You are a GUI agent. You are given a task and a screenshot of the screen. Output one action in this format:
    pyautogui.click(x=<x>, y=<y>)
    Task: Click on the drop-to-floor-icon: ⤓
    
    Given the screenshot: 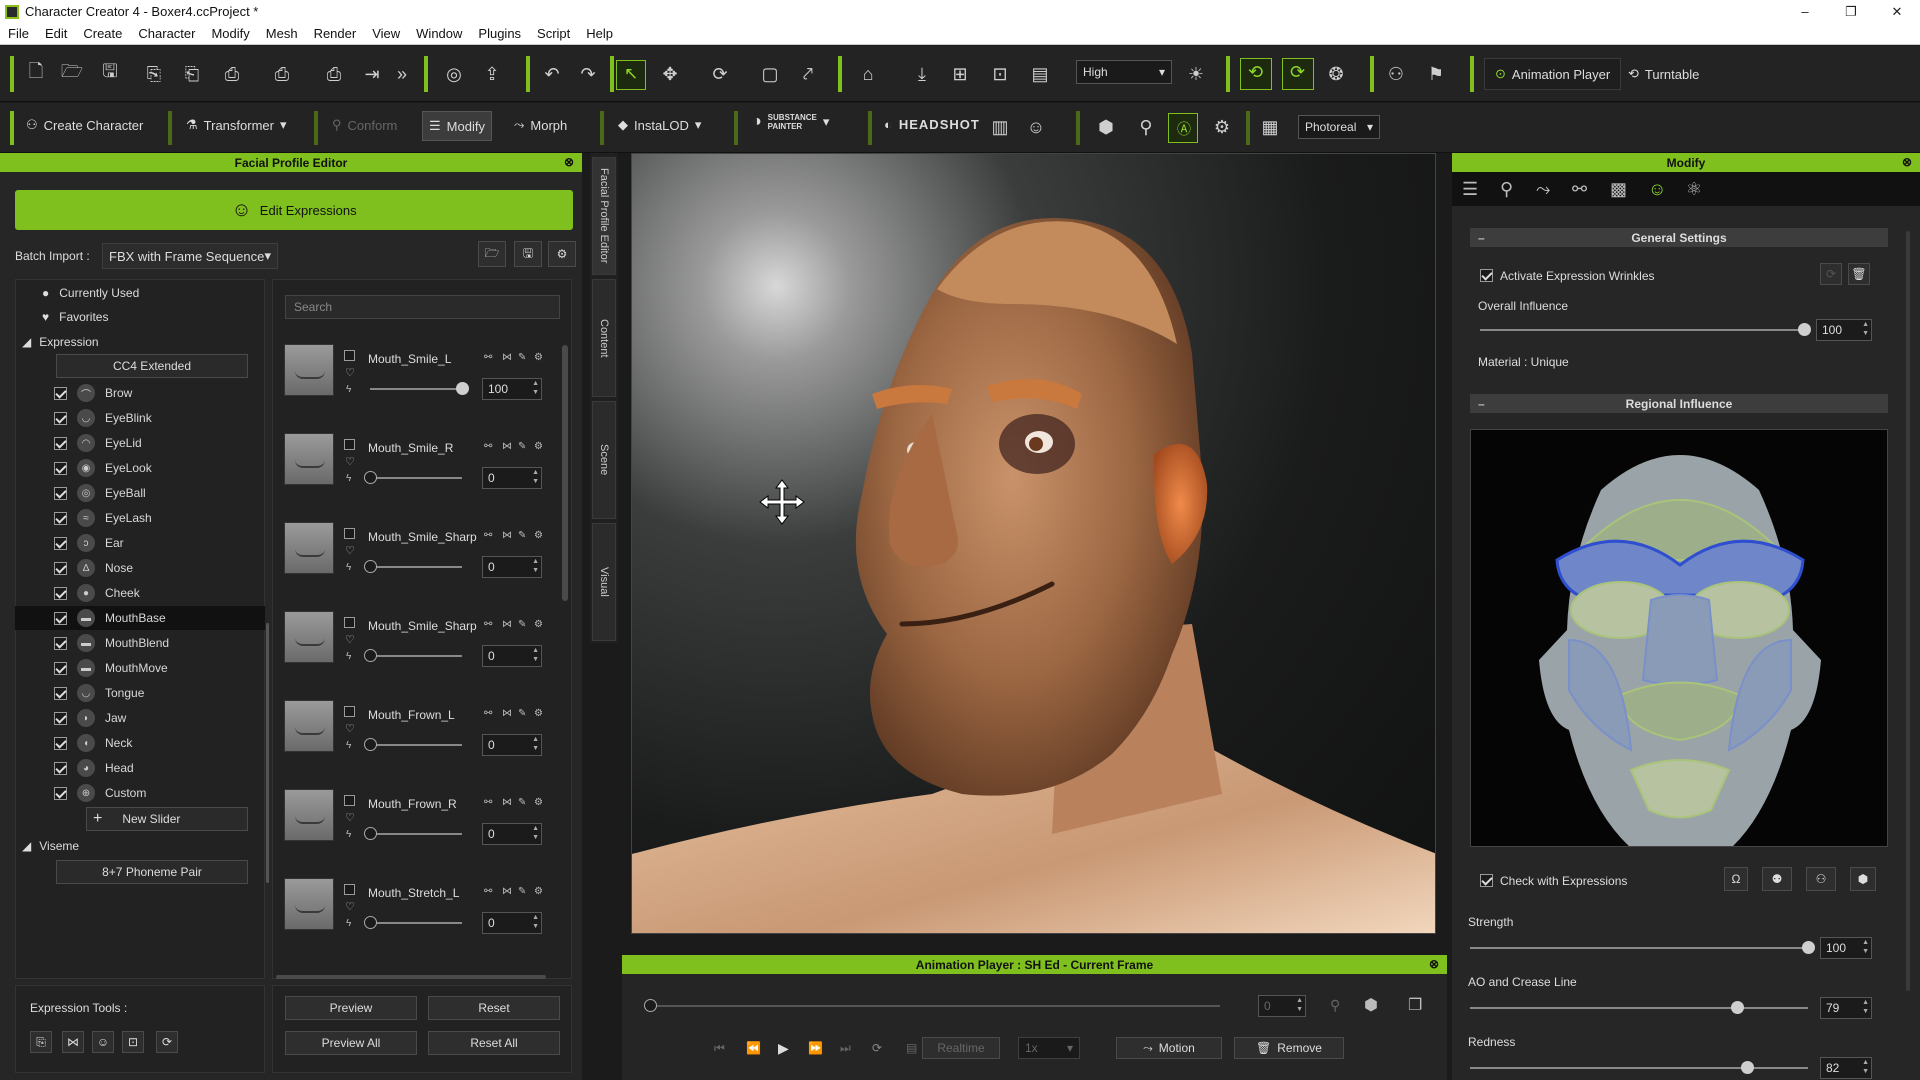 What is the action you would take?
    pyautogui.click(x=922, y=74)
    